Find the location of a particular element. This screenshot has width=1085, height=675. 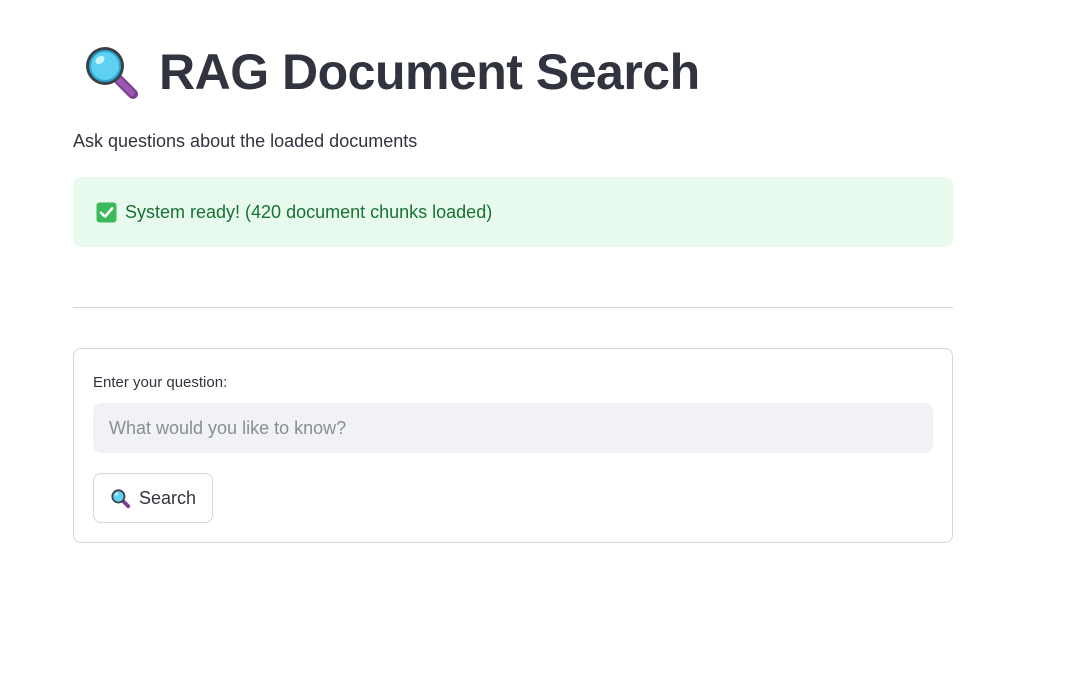

divider is located at coordinates (513, 307).